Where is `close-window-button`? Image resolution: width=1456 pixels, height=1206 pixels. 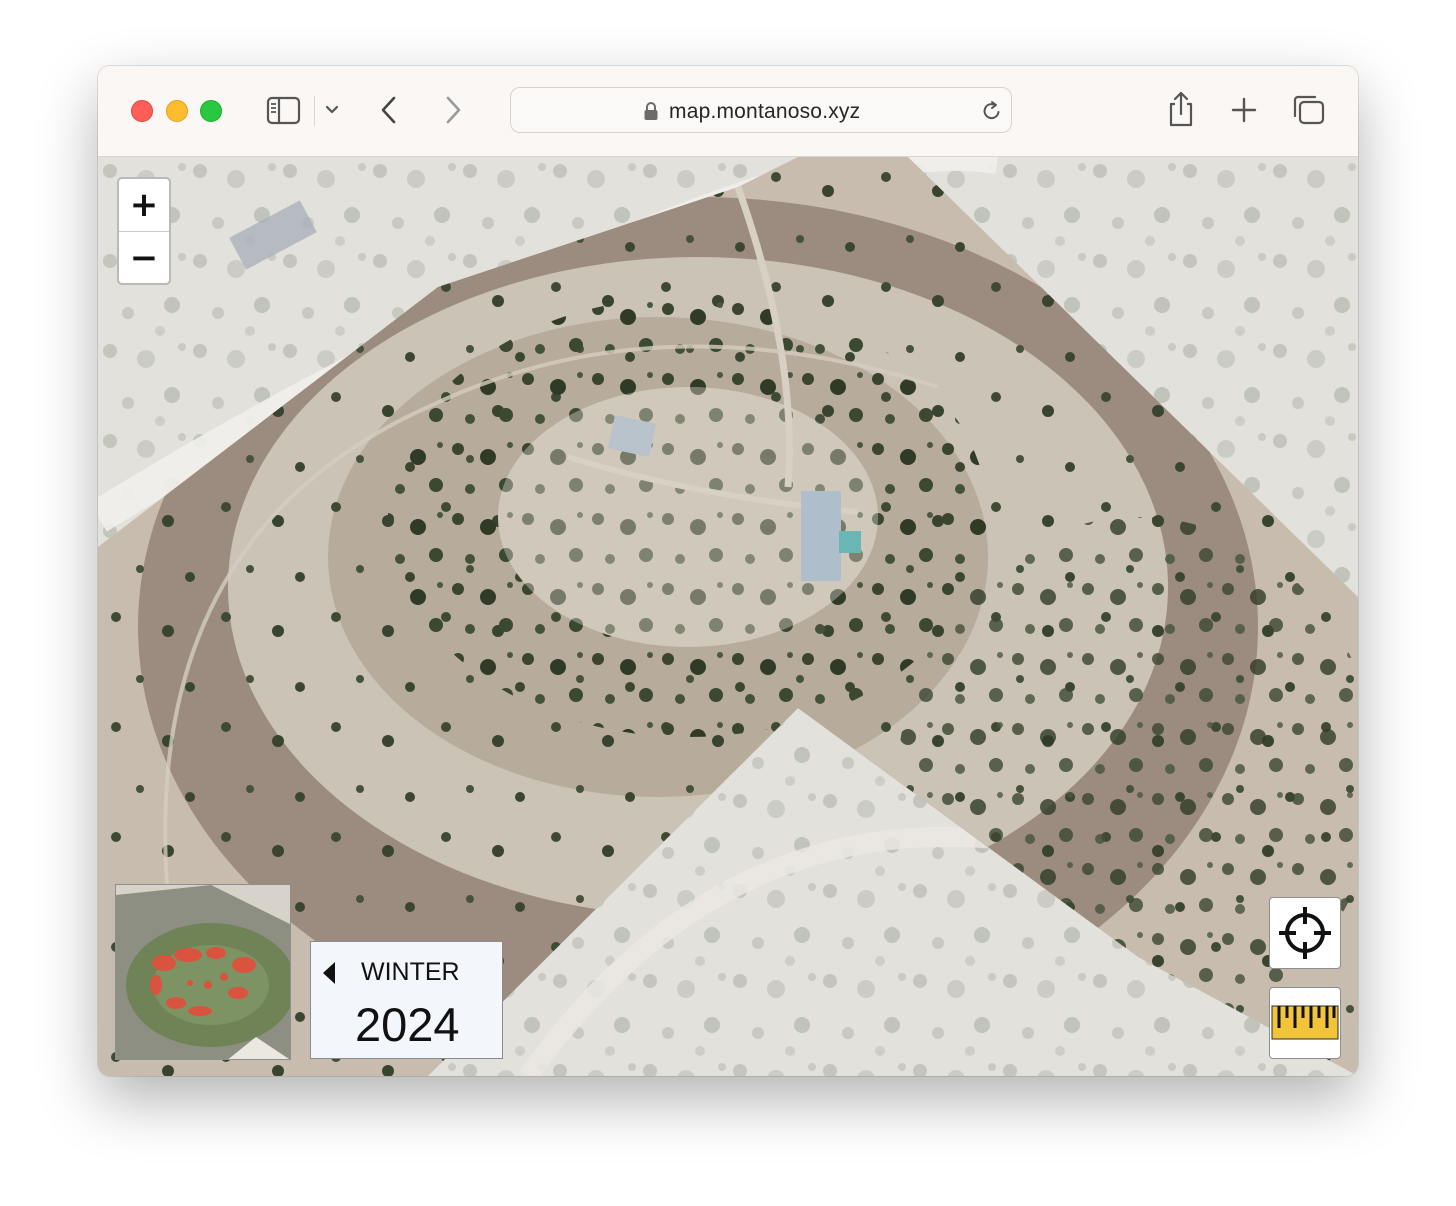 close-window-button is located at coordinates (142, 111).